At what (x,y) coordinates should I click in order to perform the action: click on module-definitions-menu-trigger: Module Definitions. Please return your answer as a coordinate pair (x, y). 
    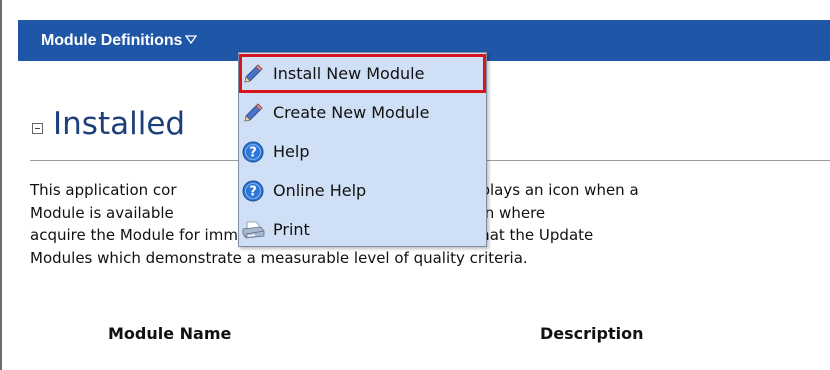
    Looking at the image, I should click on (119, 40).